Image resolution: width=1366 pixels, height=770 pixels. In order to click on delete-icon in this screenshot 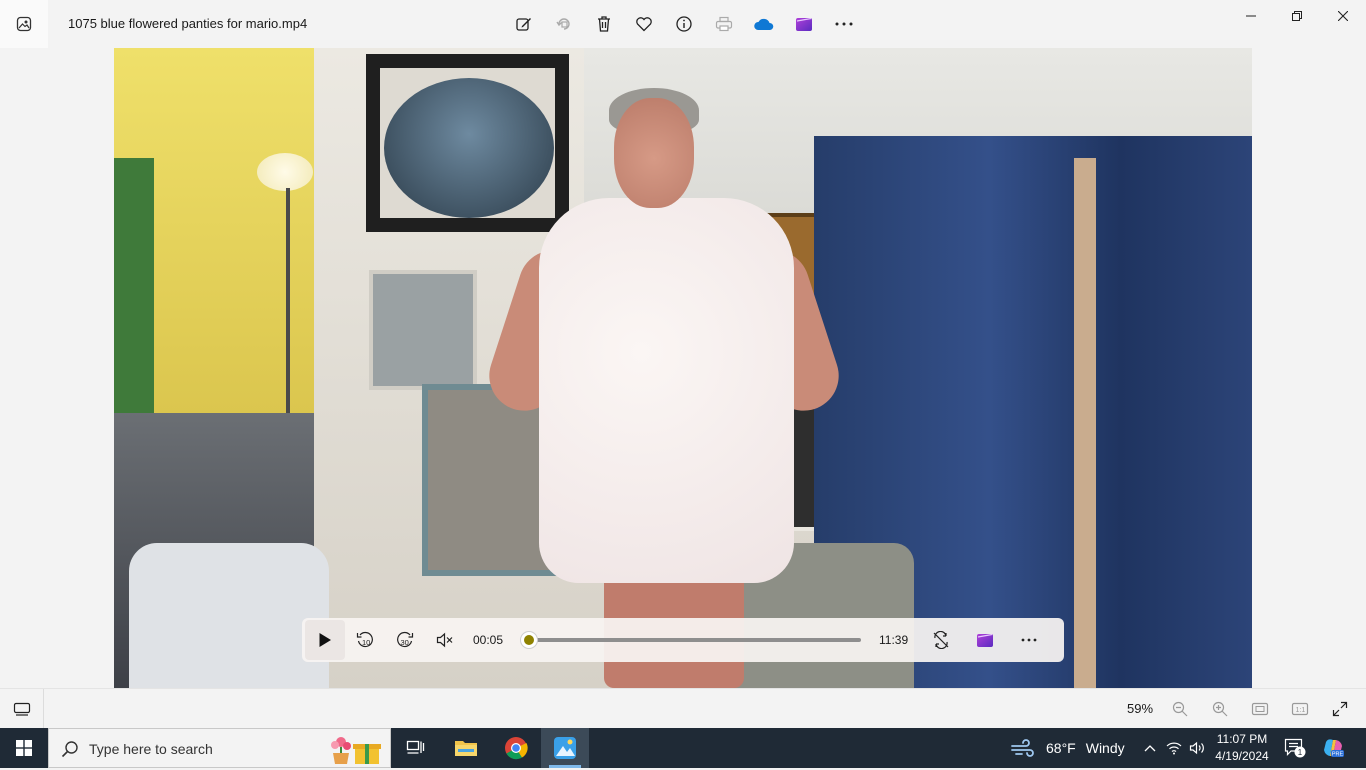, I will do `click(604, 24)`.